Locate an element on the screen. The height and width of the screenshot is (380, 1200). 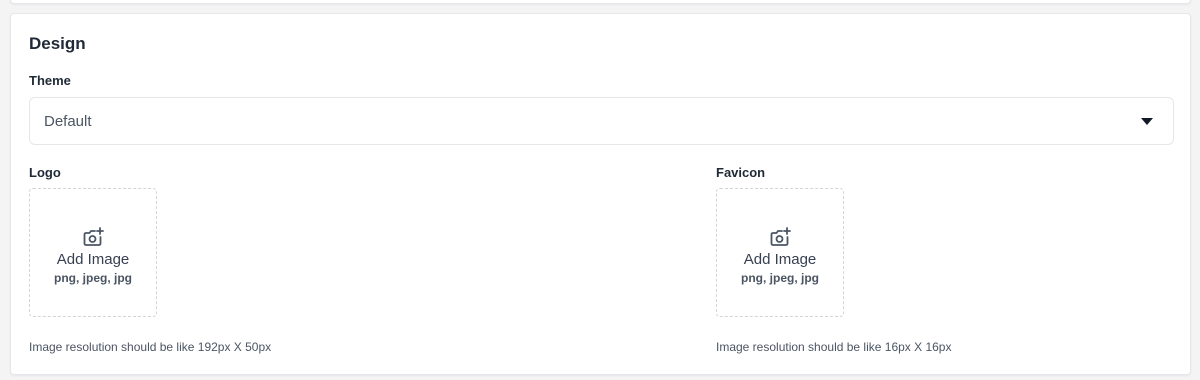
favicon-add-image-text: Add Image is located at coordinates (780, 259).